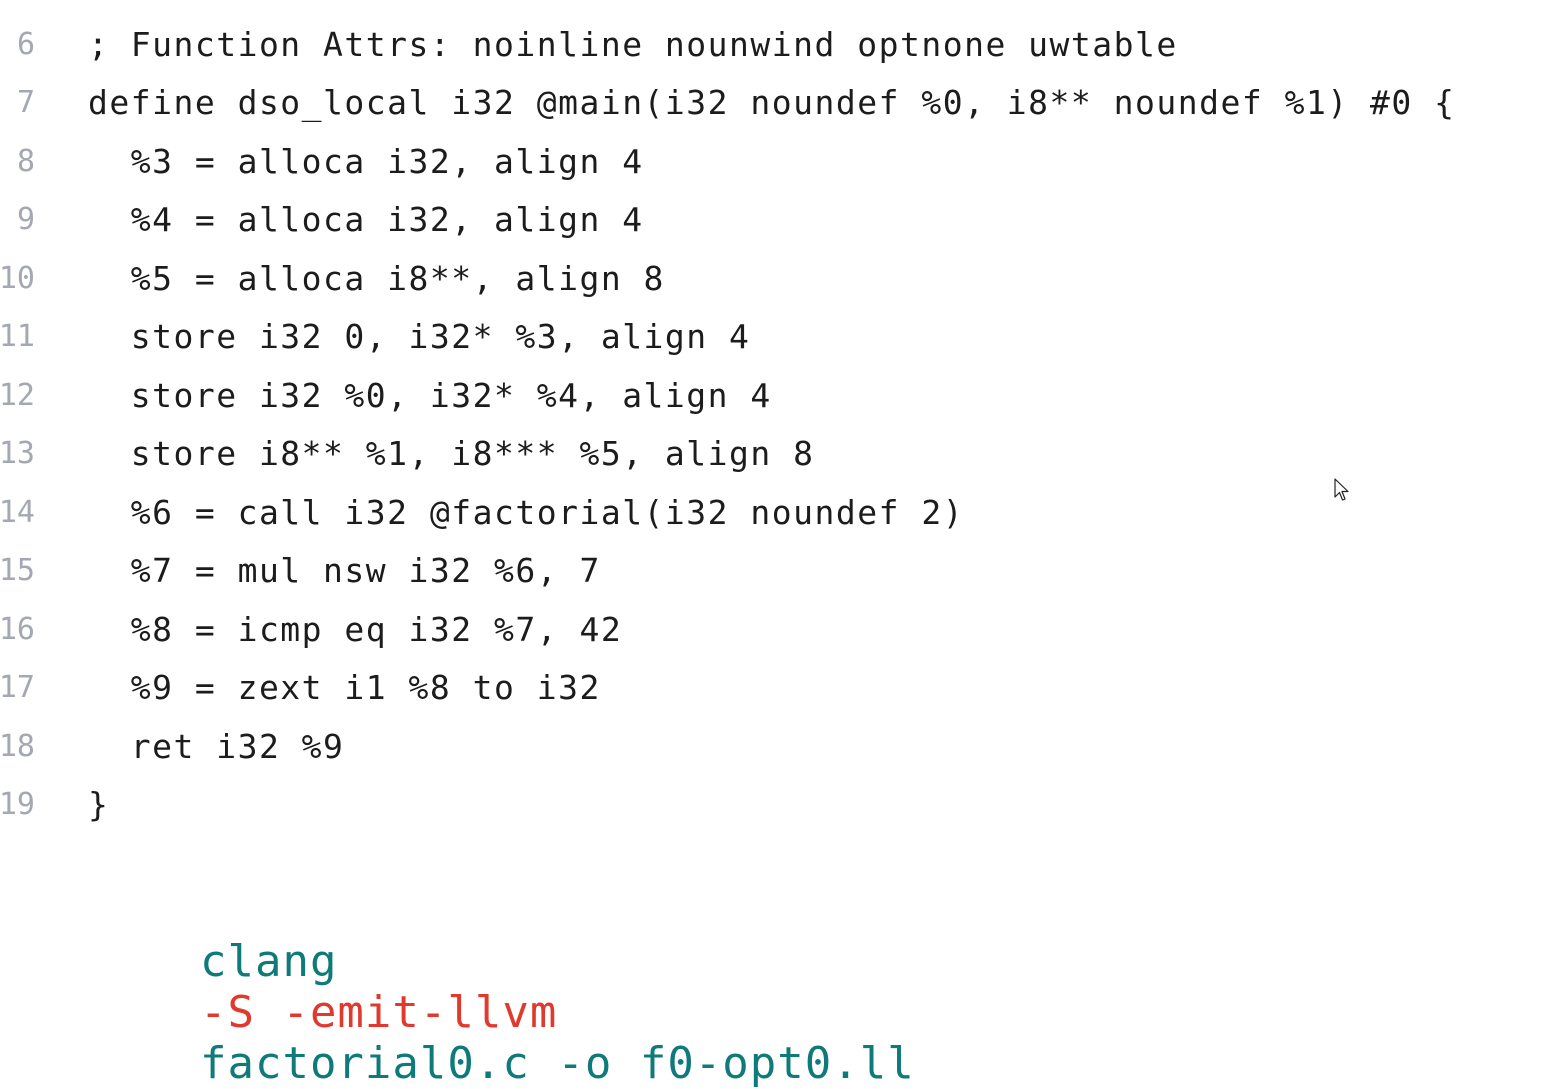 The image size is (1557, 1089). What do you see at coordinates (268, 961) in the screenshot?
I see `command-tool: clang` at bounding box center [268, 961].